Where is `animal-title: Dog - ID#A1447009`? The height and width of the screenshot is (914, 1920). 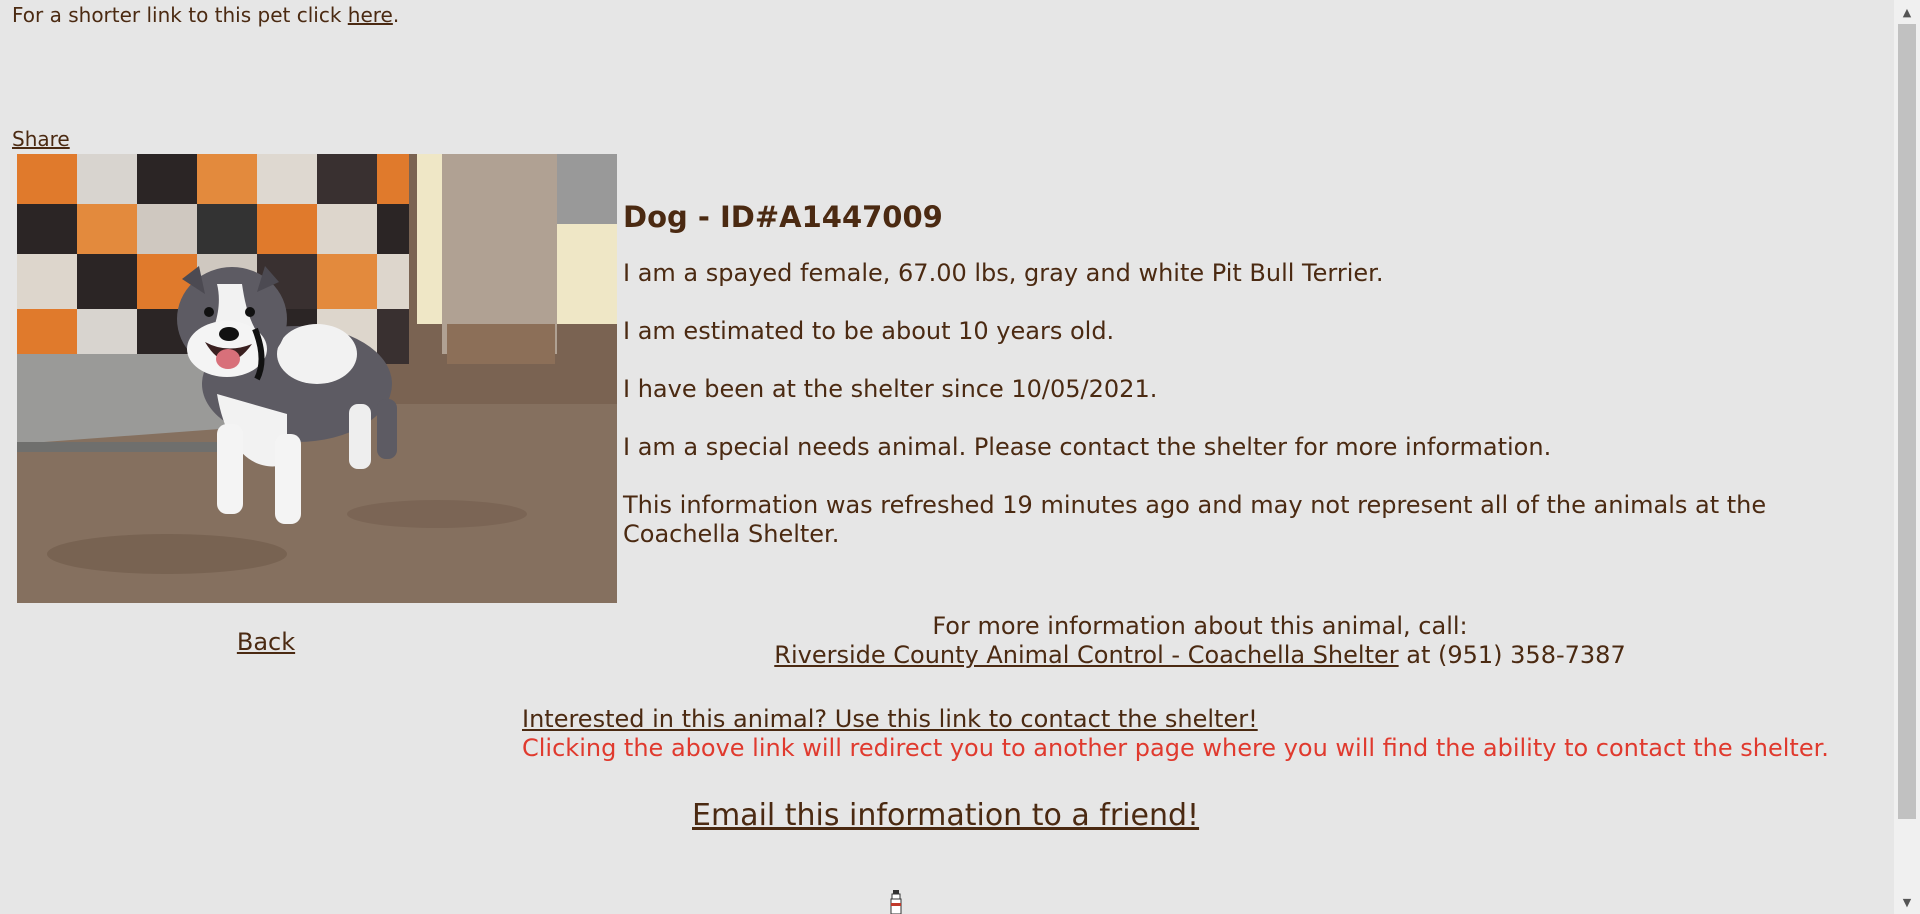
animal-title: Dog - ID#A1447009 is located at coordinates (783, 217).